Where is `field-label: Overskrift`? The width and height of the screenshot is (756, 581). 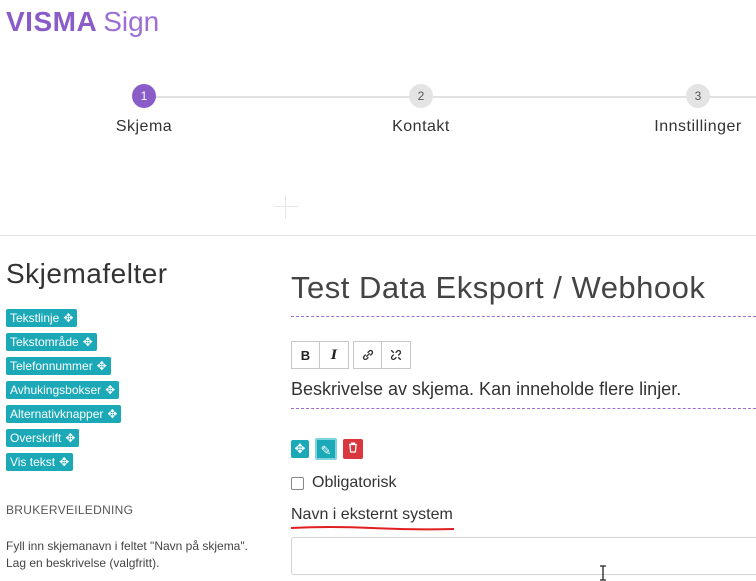 field-label: Overskrift is located at coordinates (36, 438).